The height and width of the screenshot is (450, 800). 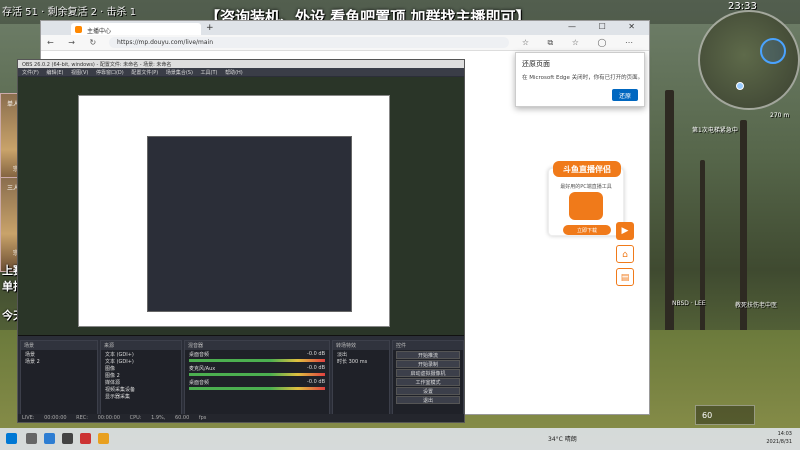 I want to click on system-clock: 14:03 2021/8/31, so click(x=779, y=438).